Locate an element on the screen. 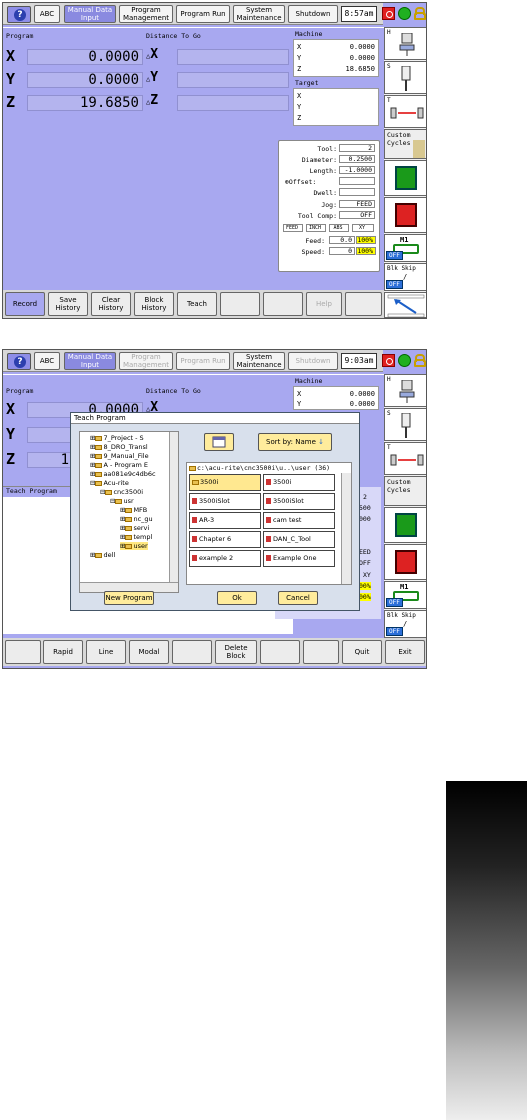 The width and height of the screenshot is (527, 1120). exit-button: Exit is located at coordinates (405, 652).